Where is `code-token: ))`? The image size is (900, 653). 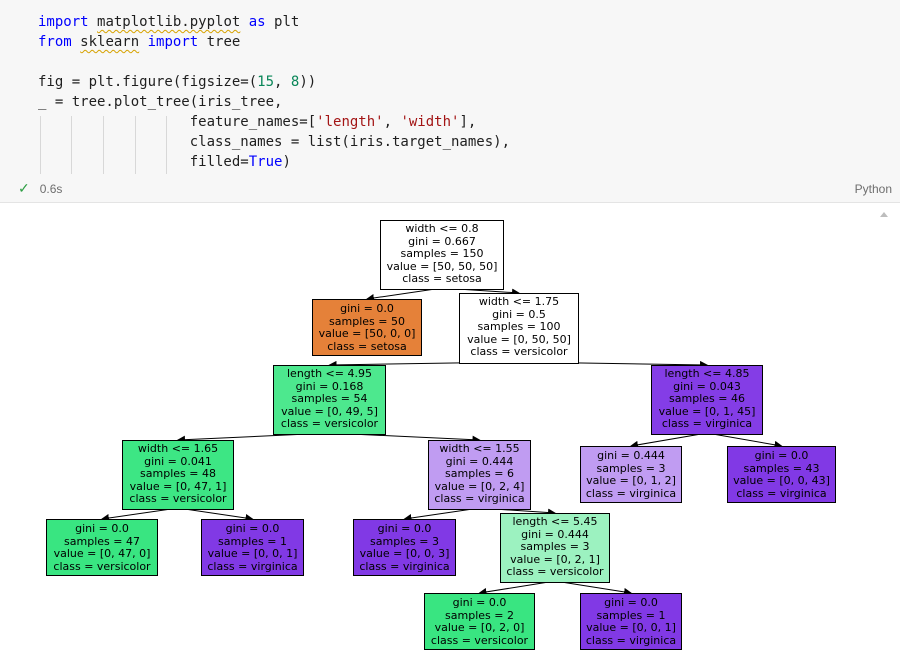
code-token: )) is located at coordinates (308, 82).